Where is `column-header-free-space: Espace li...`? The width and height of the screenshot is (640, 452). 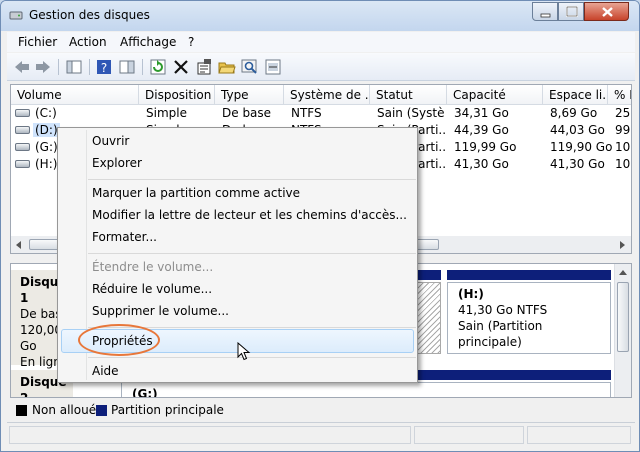
column-header-free-space: Espace li... is located at coordinates (575, 95).